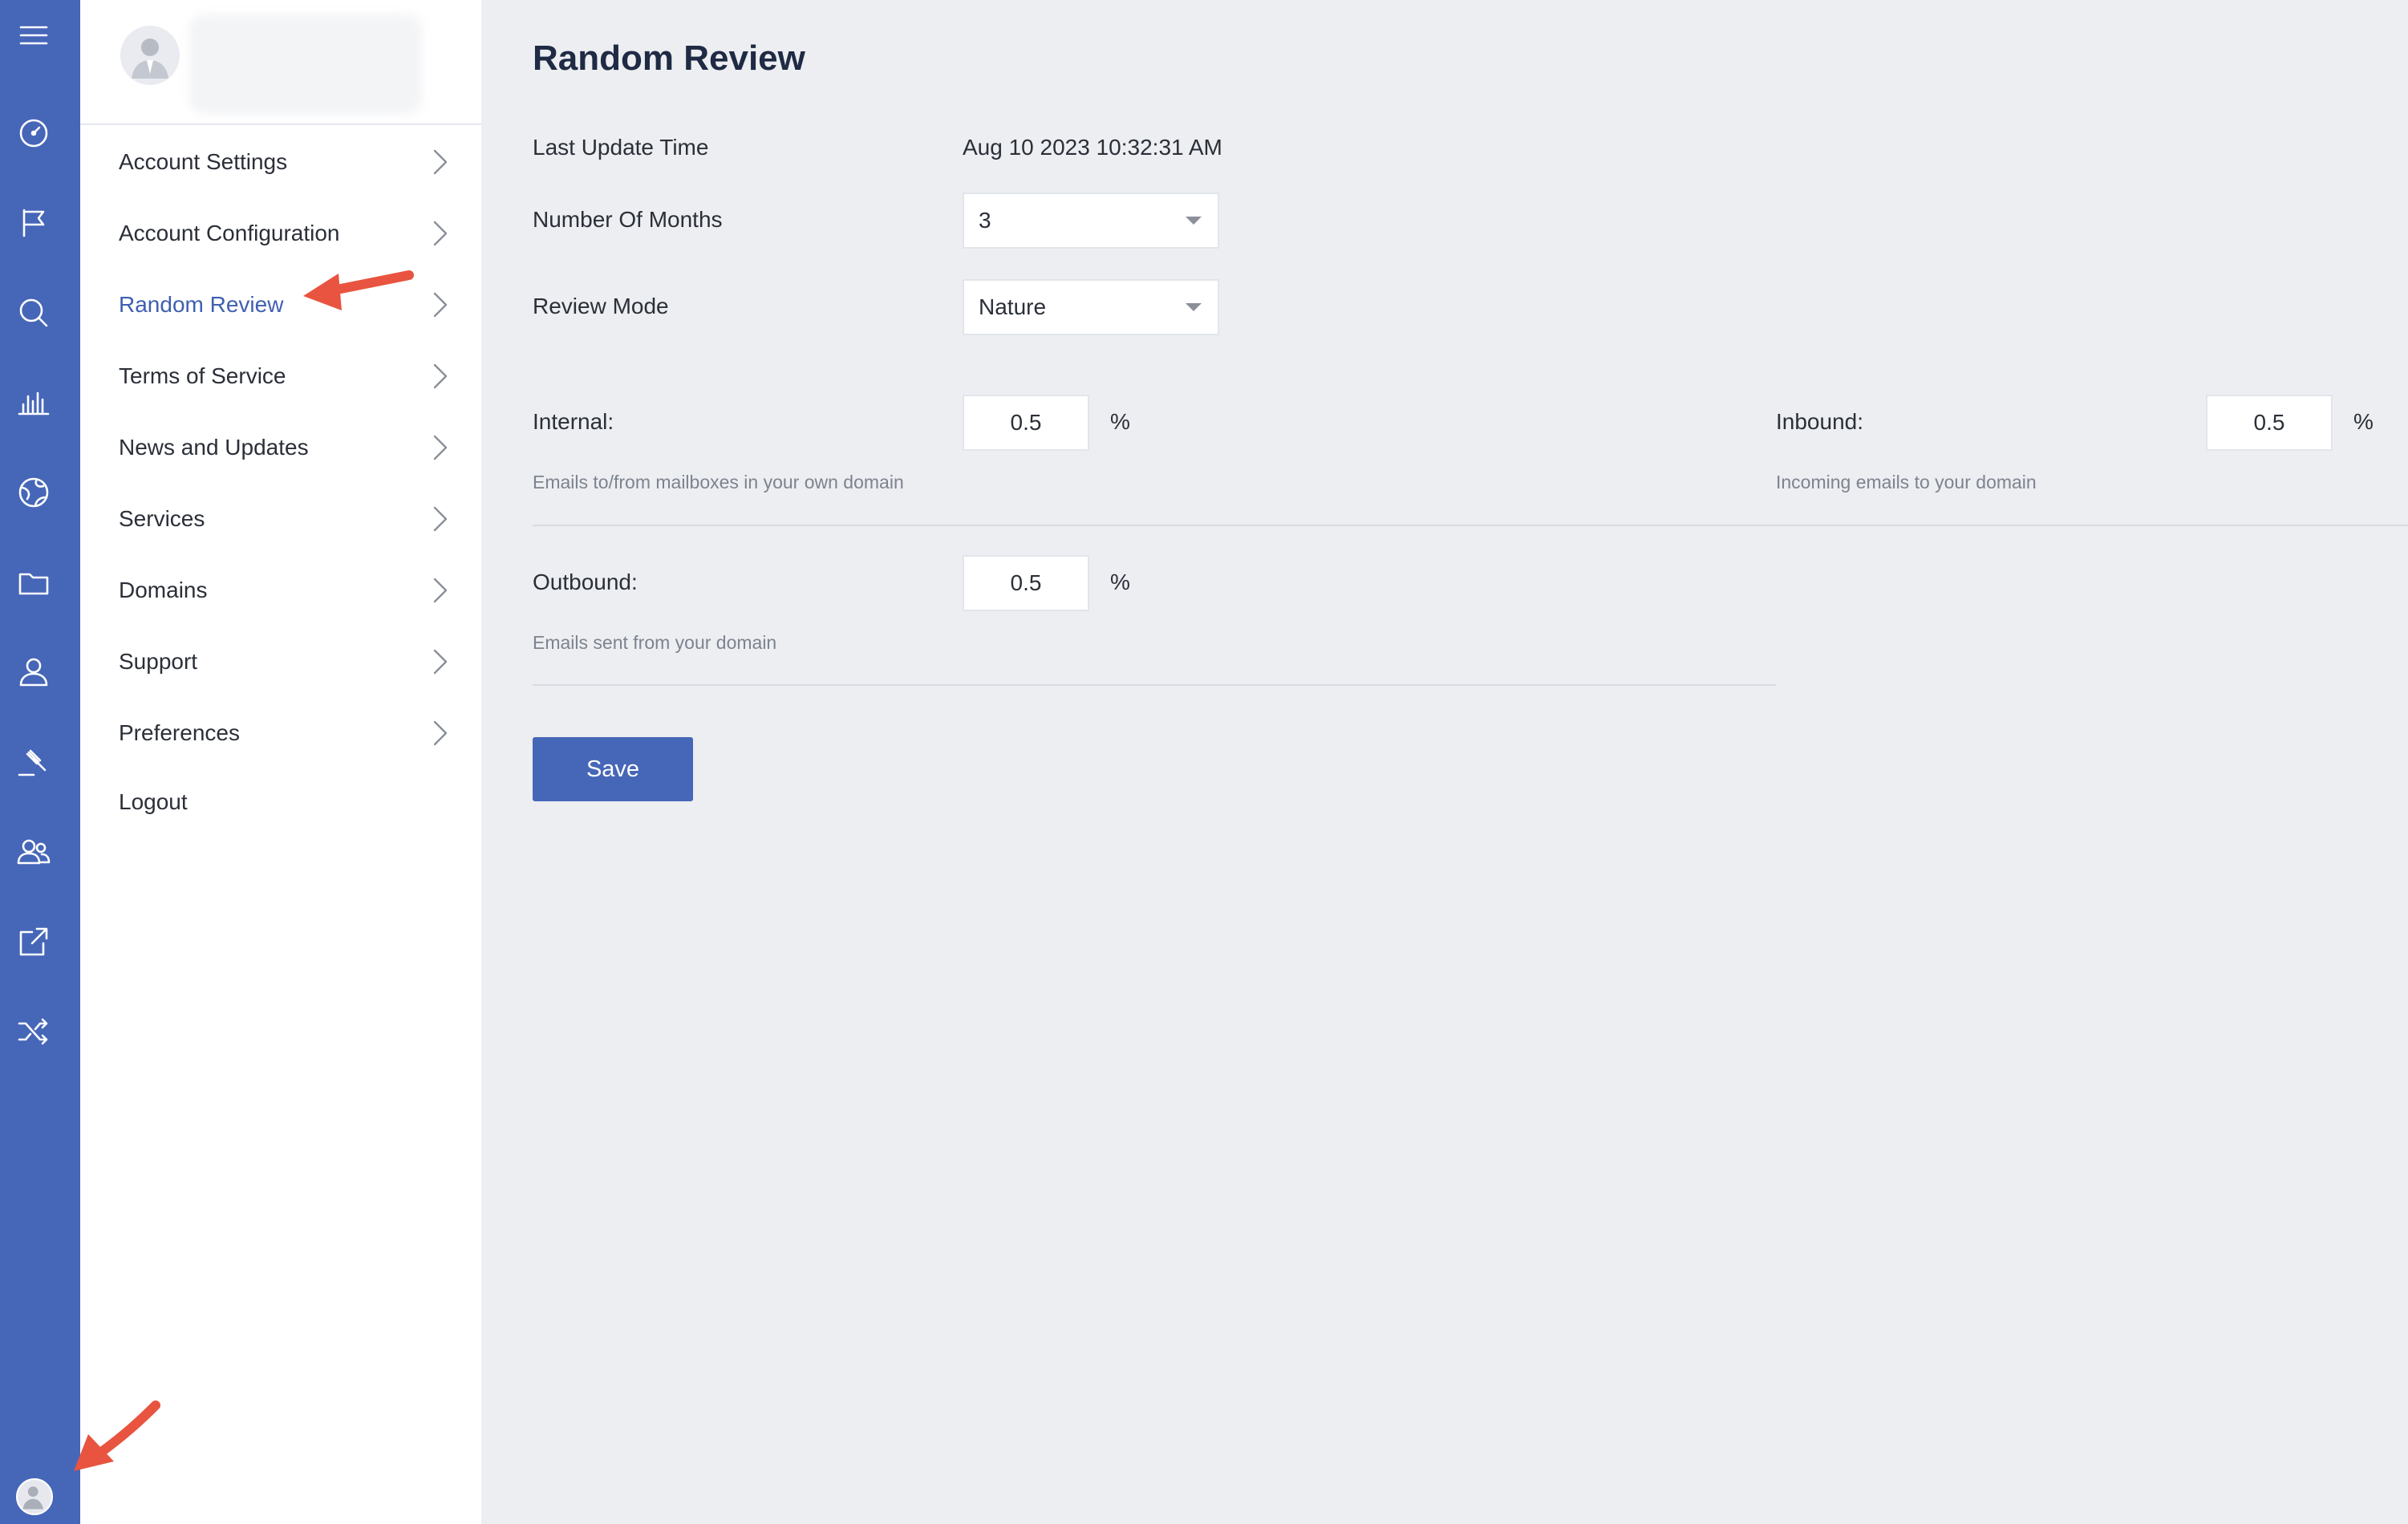 Image resolution: width=2408 pixels, height=1524 pixels. I want to click on outbound-percent-input, so click(1026, 583).